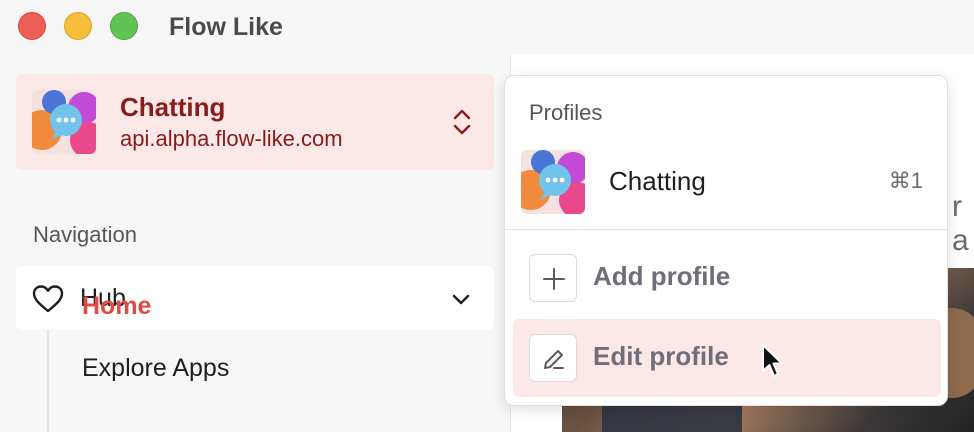 The height and width of the screenshot is (432, 974). Describe the element at coordinates (231, 138) in the screenshot. I see `profile-server-url: api.alpha.flow-like.com` at that location.